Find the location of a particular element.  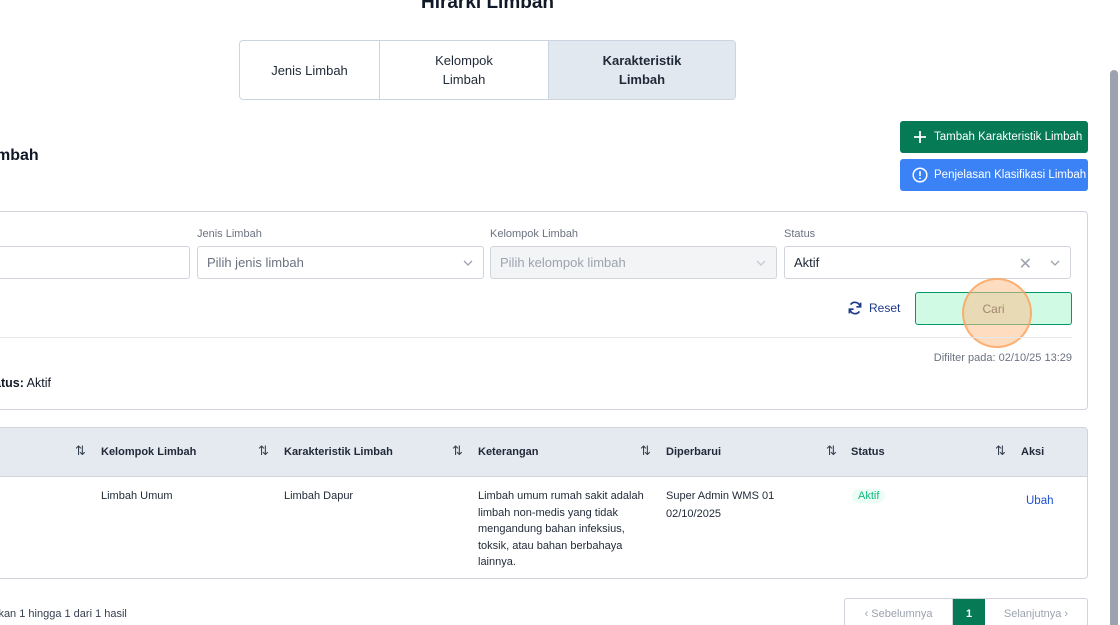

tab-jenis-limbah: Jenis Limbah is located at coordinates (310, 70).